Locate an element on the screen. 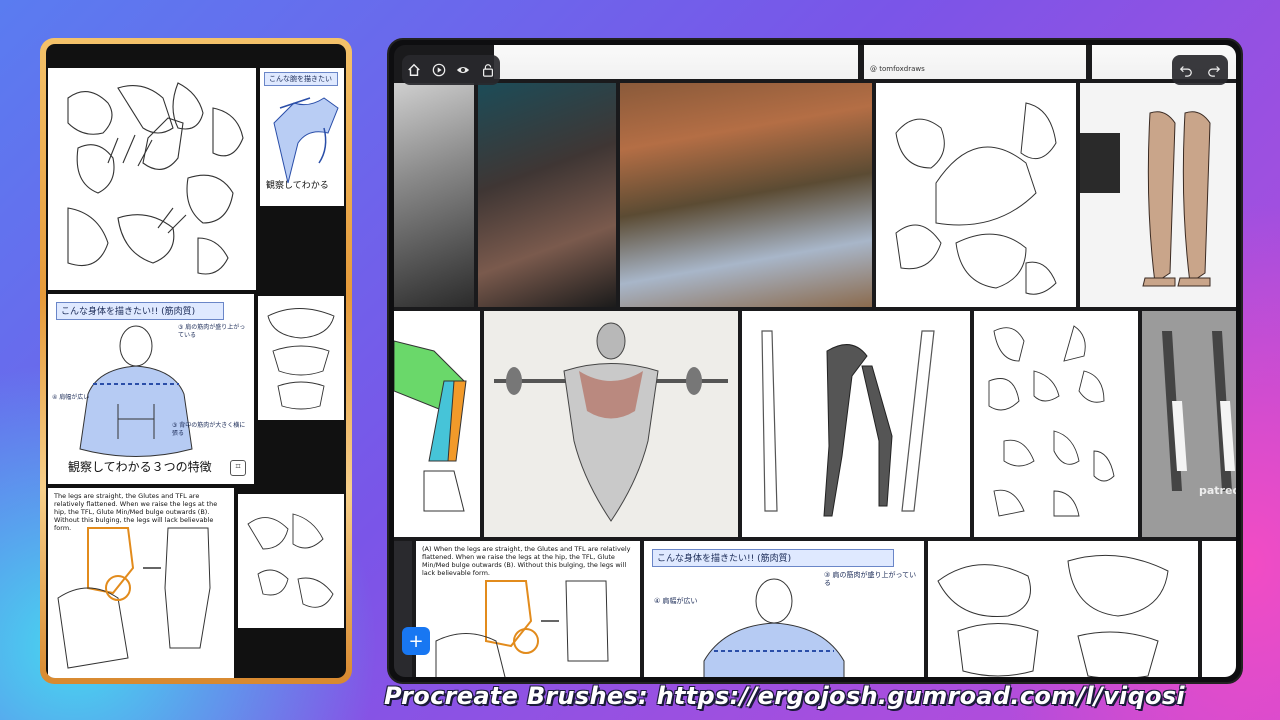  skeleton-legs-image is located at coordinates (848, 423).